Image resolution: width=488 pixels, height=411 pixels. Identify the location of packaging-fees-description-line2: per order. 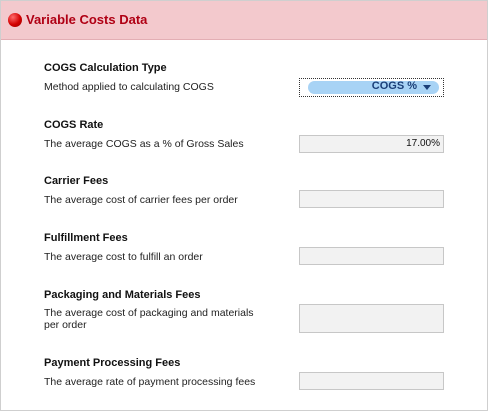
(65, 325).